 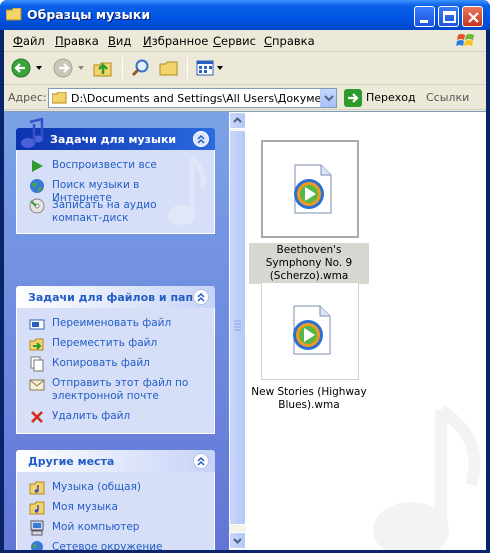 I want to click on place-label: Музыка (общая), so click(x=96, y=487).